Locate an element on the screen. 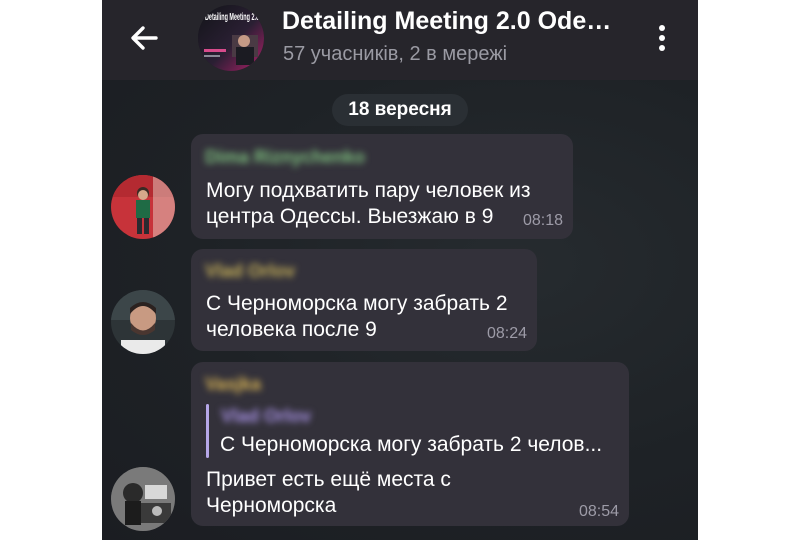 Image resolution: width=800 pixels, height=540 pixels. group-avatar-logo: Detailing Meeting 2.0 is located at coordinates (232, 17).